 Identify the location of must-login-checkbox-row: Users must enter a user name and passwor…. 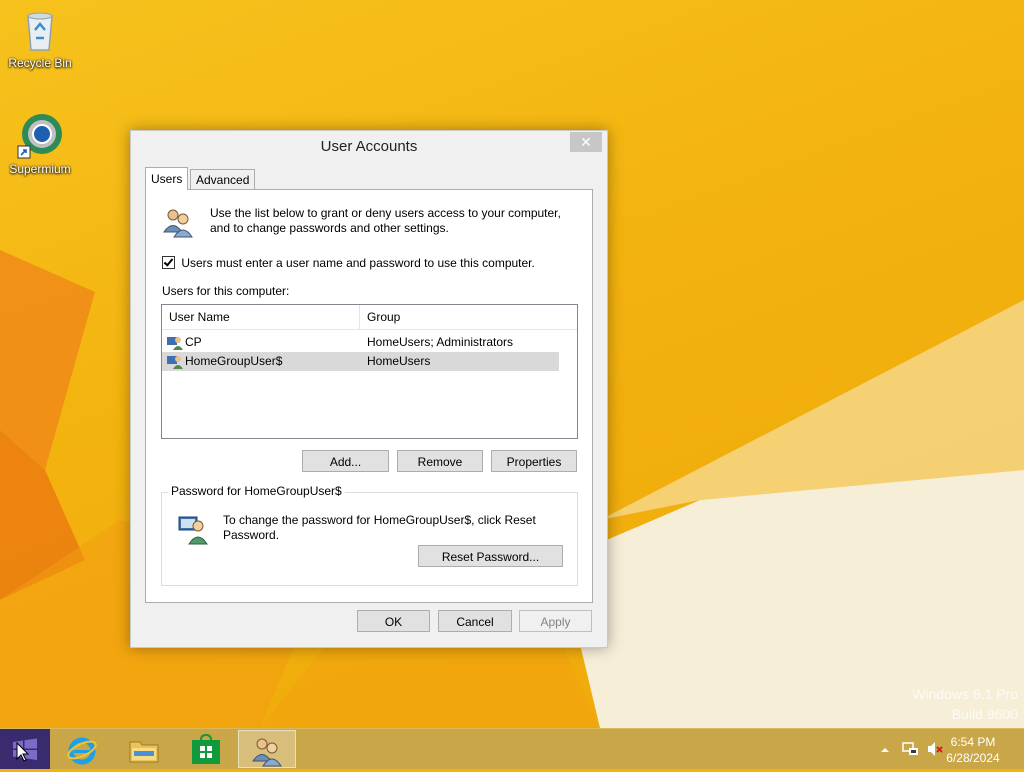
(348, 263).